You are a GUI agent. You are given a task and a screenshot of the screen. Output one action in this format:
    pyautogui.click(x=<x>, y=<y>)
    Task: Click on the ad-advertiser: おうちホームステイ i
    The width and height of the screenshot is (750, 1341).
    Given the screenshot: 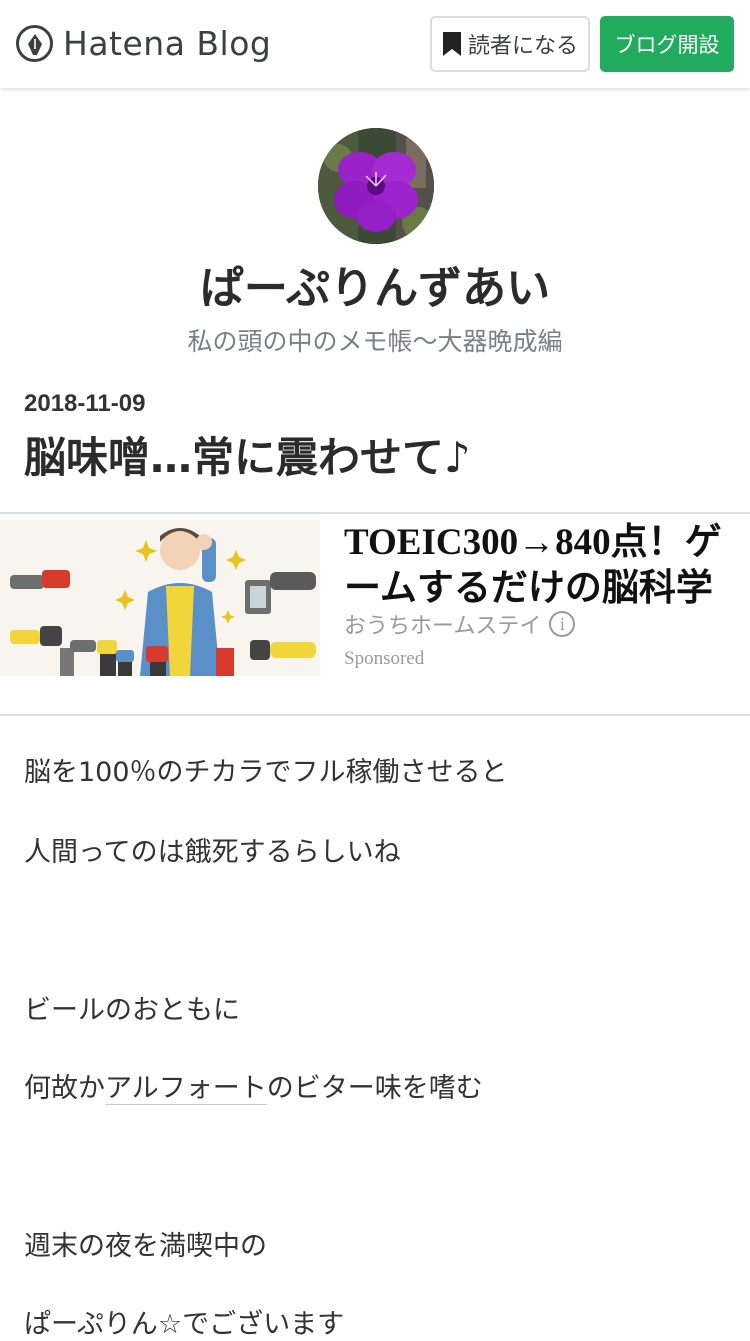 What is the action you would take?
    pyautogui.click(x=460, y=624)
    